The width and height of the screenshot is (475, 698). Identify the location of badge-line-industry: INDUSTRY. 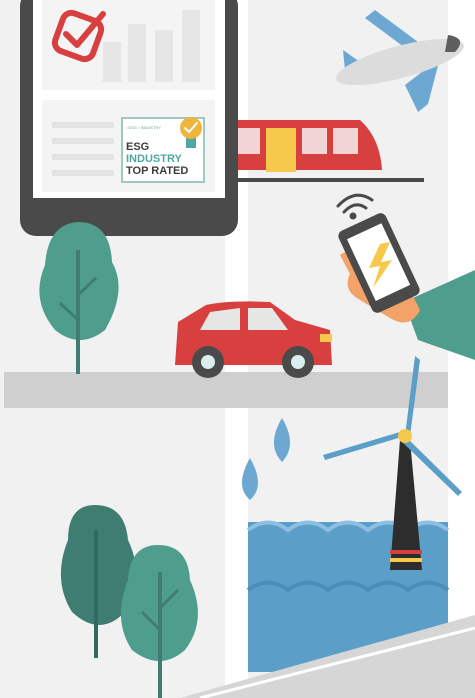
(154, 159).